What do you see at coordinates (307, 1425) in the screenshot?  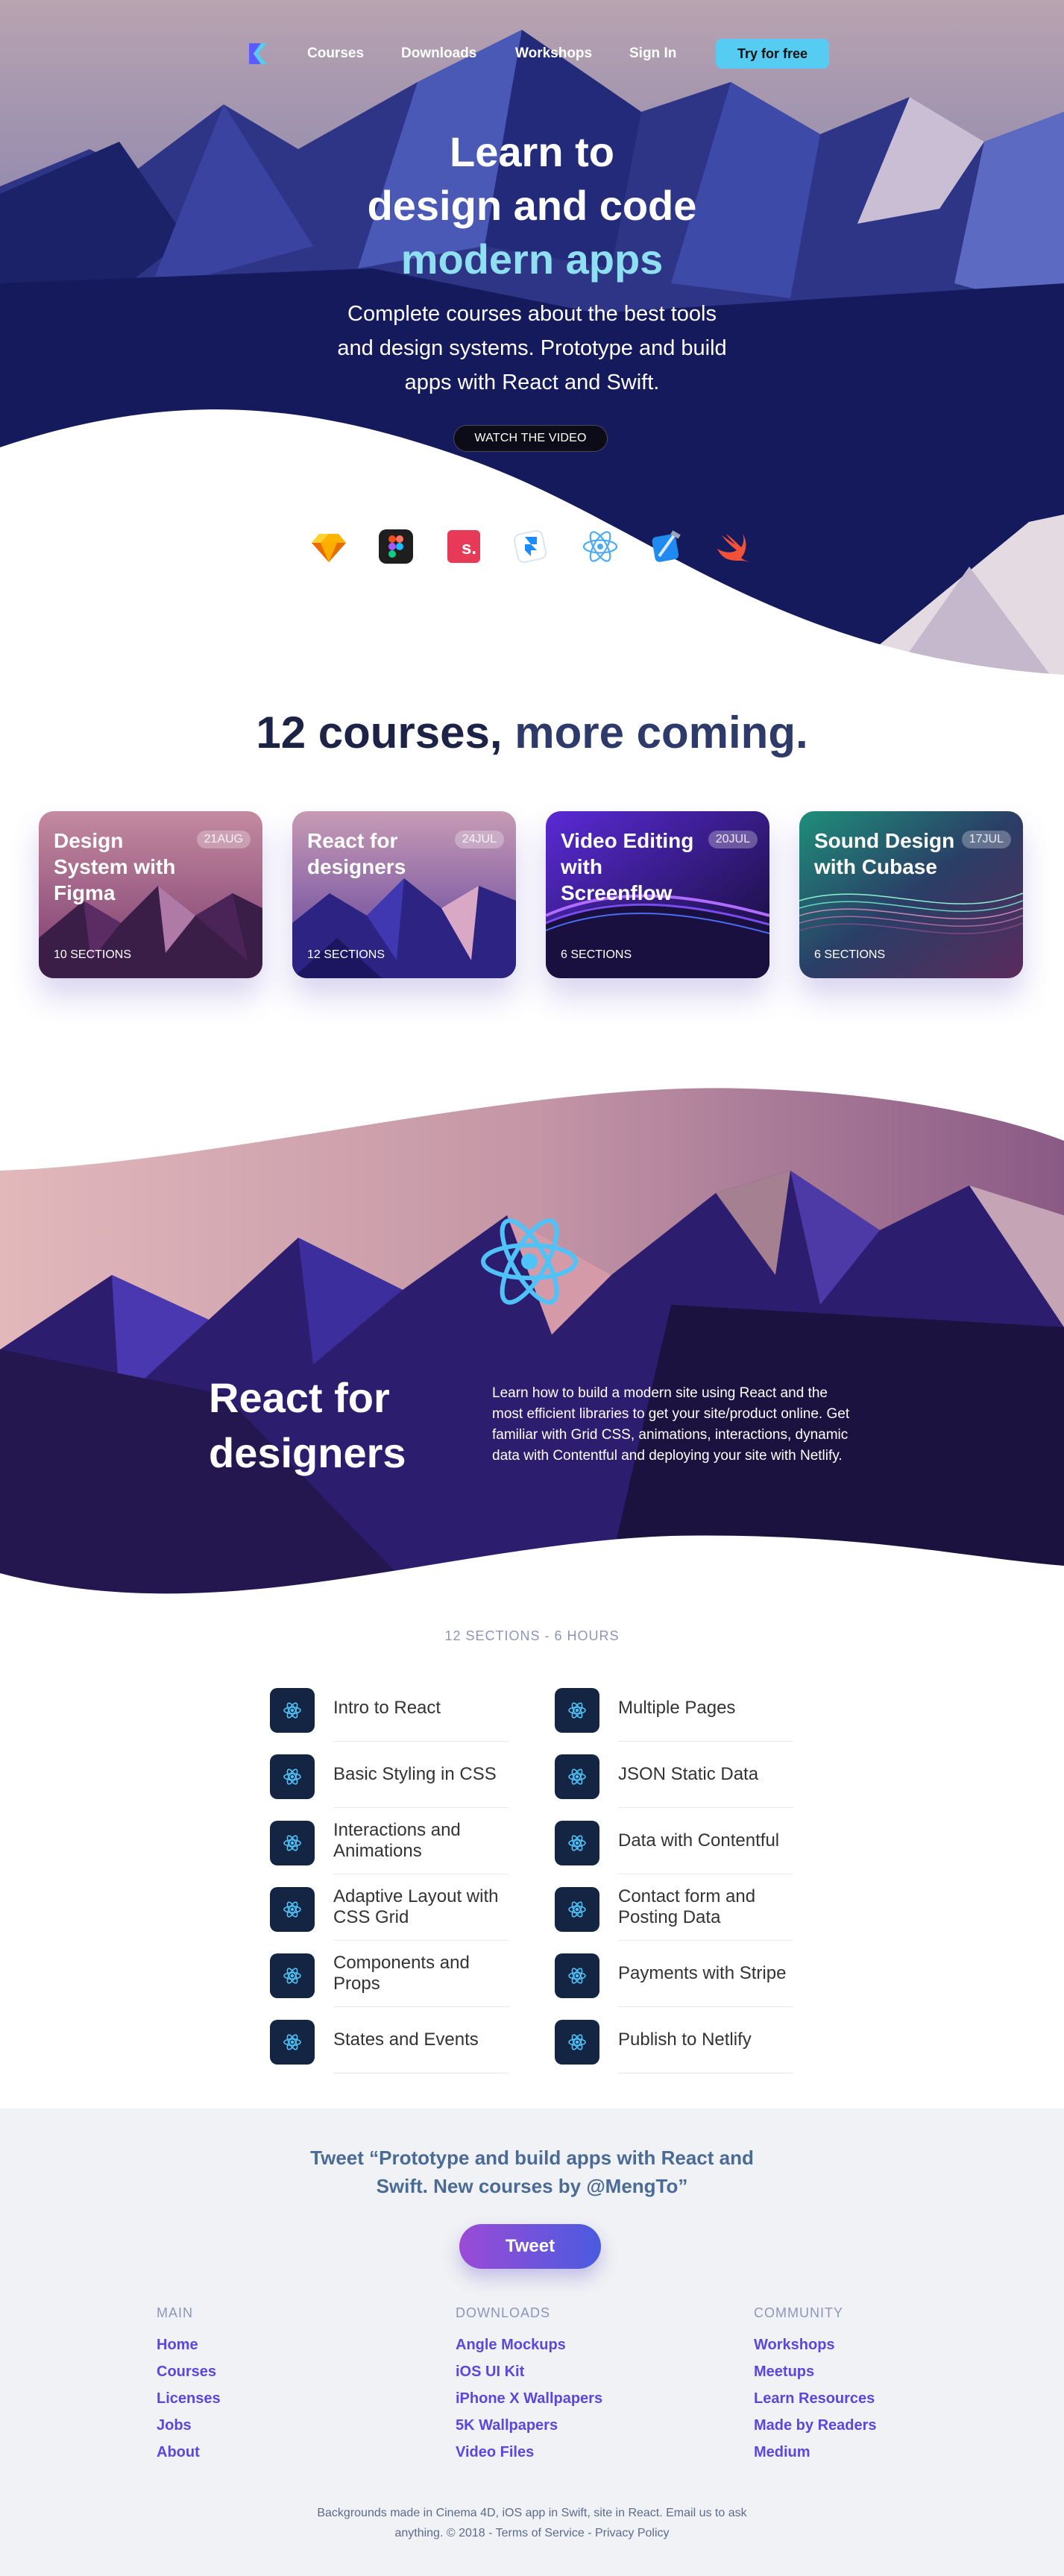 I see `react-course-title: React for designers` at bounding box center [307, 1425].